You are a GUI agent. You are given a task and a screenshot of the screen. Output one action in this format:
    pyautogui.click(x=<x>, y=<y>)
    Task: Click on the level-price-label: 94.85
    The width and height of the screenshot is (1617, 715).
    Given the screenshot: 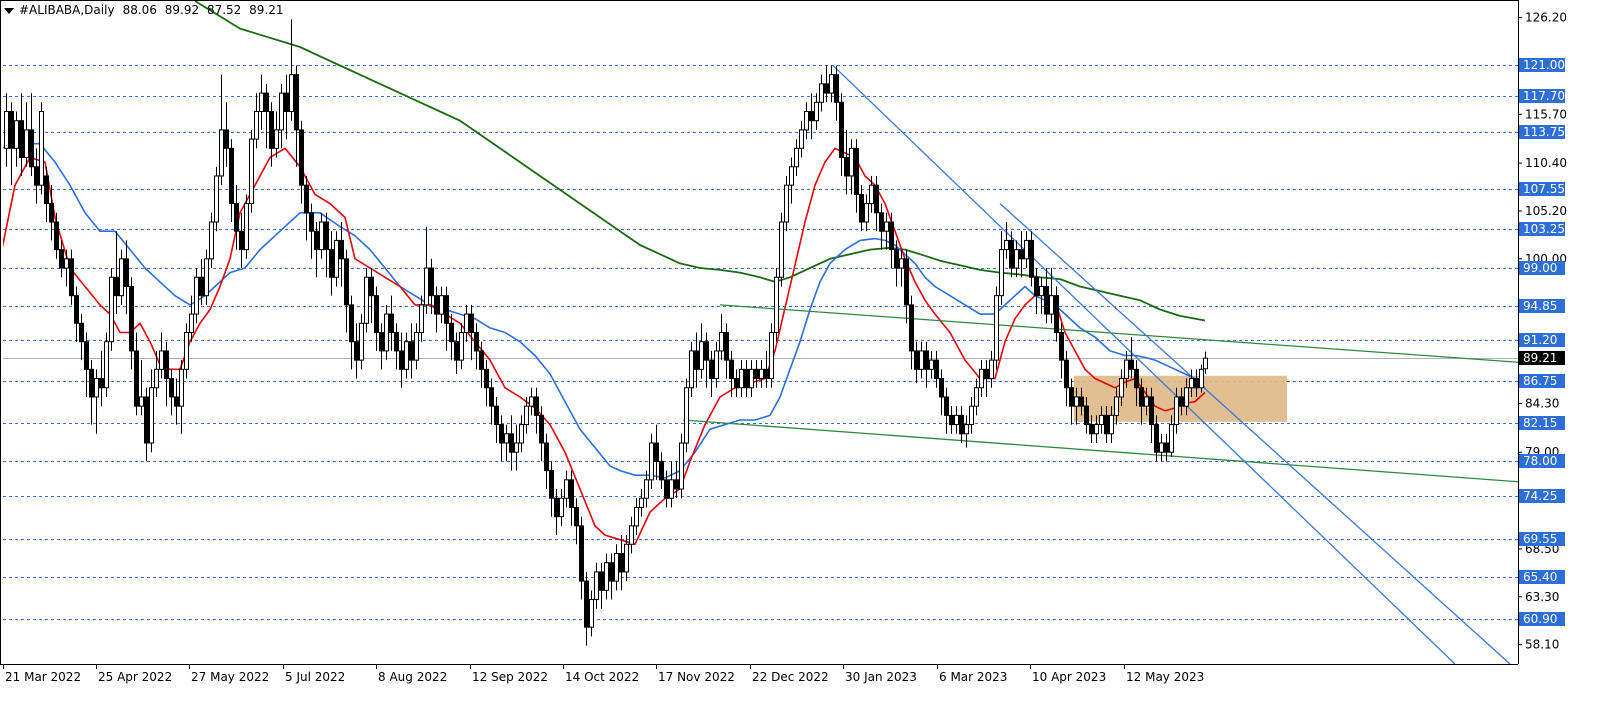 What is the action you would take?
    pyautogui.click(x=1542, y=306)
    